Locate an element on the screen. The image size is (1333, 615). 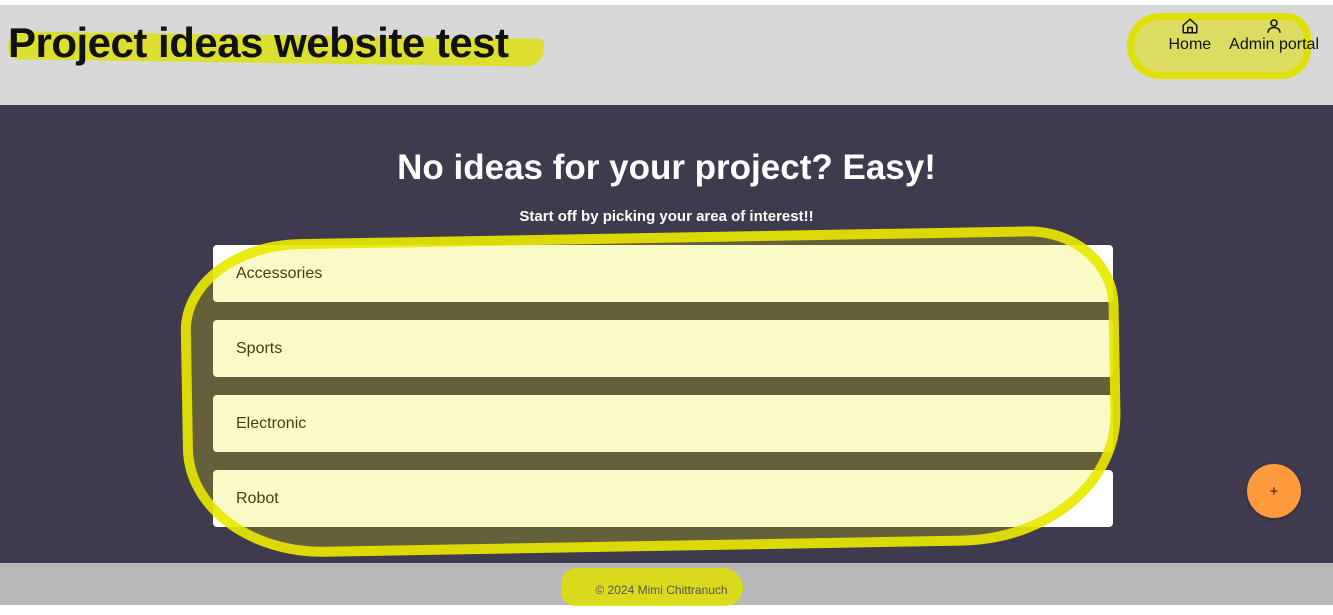
site-footer: © 2024 Mimi Chittranuch is located at coordinates (666, 584).